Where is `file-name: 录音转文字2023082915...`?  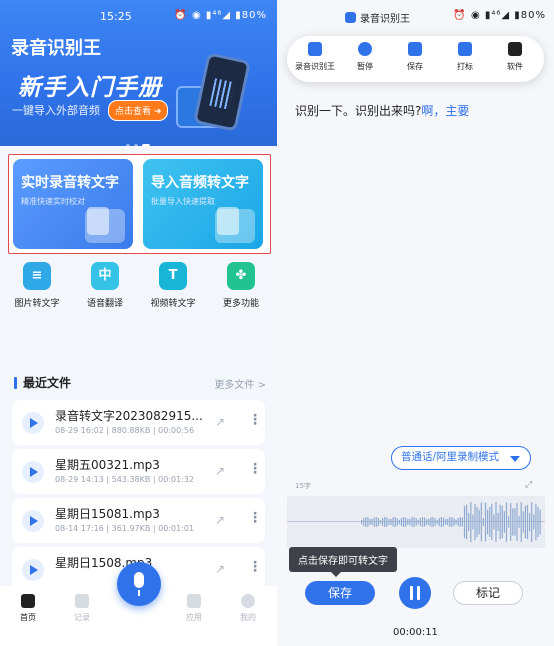
file-name: 录音转文字2023082915... is located at coordinates (129, 416).